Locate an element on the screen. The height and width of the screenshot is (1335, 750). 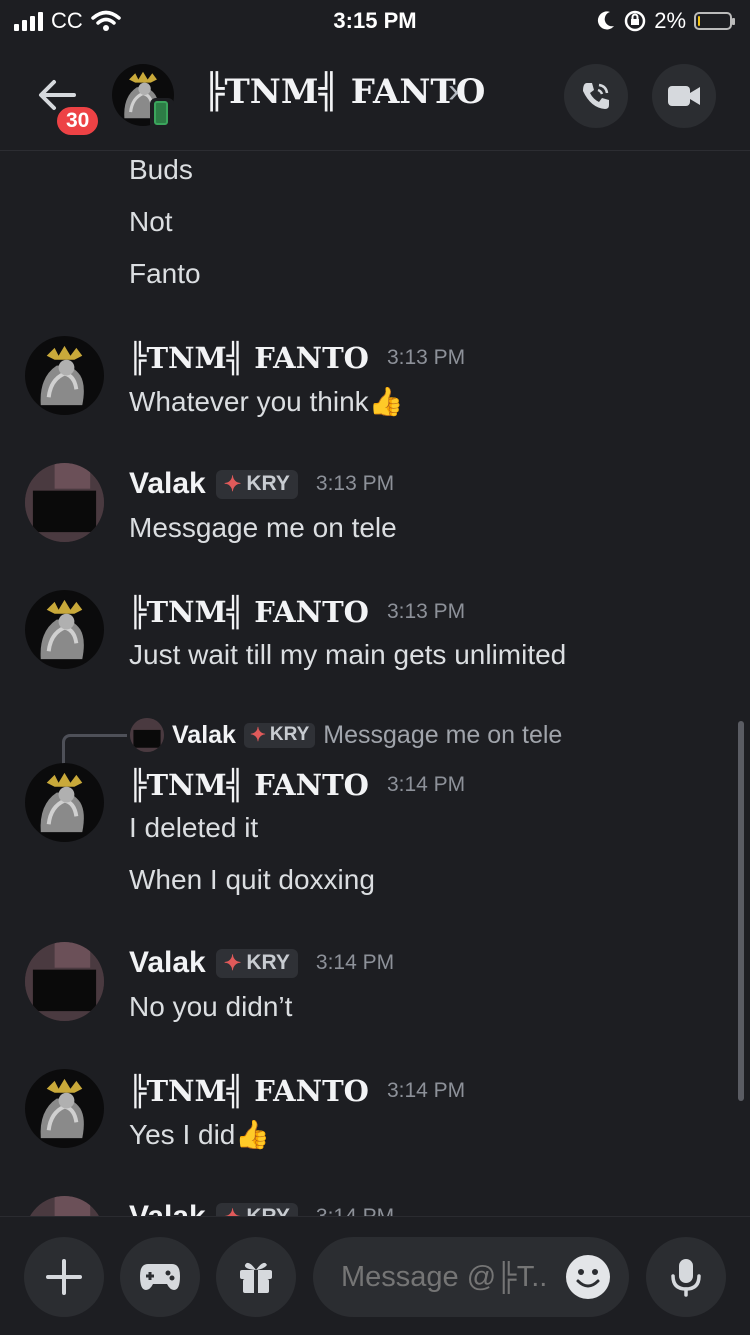
voice-call-button is located at coordinates (596, 96).